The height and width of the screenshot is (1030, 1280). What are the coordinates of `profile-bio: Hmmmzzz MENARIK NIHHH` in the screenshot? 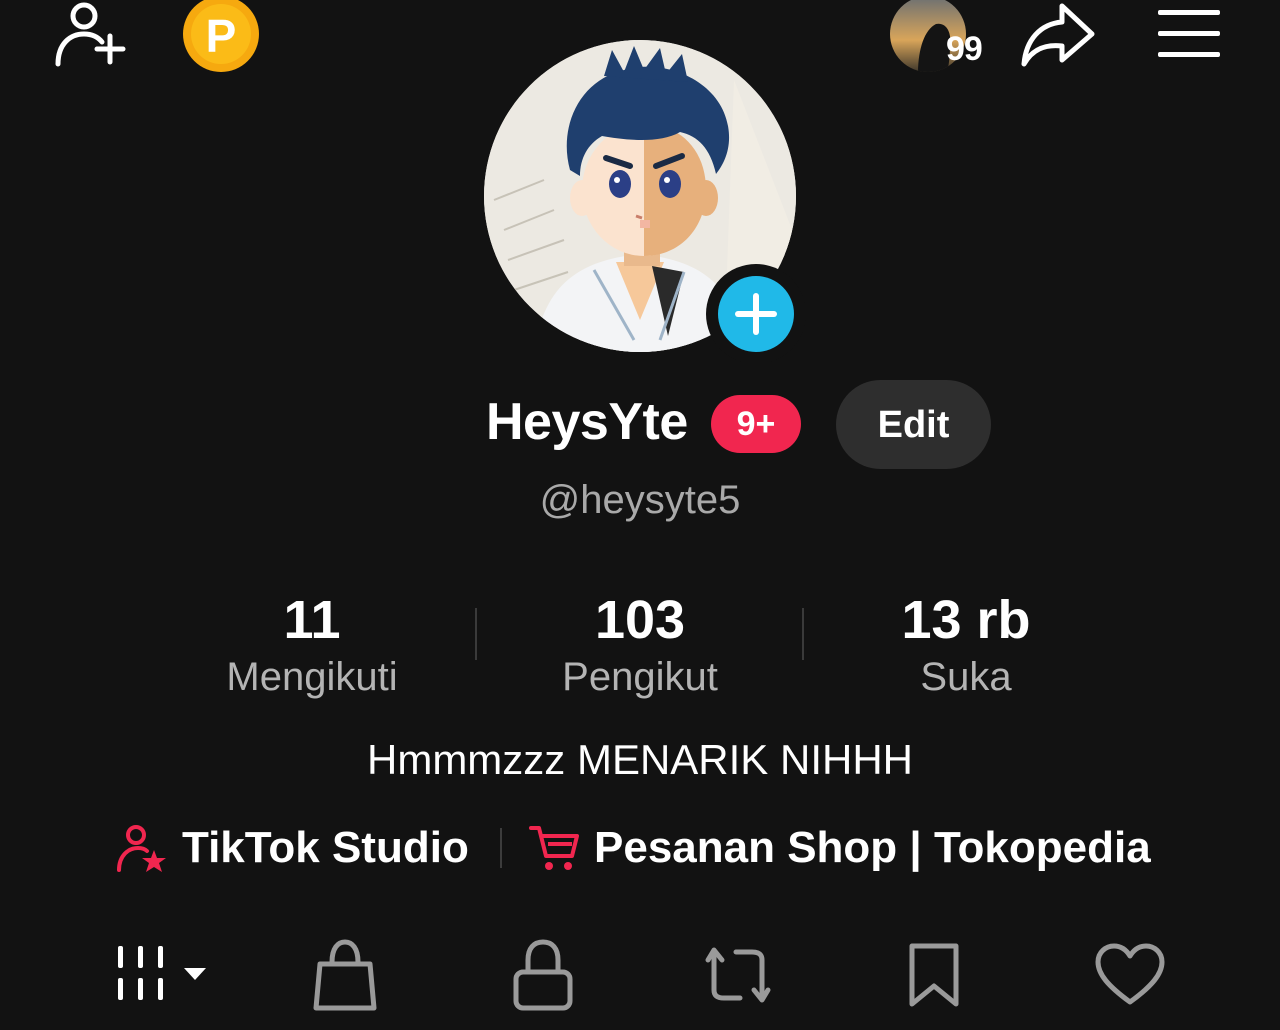 It's located at (640, 759).